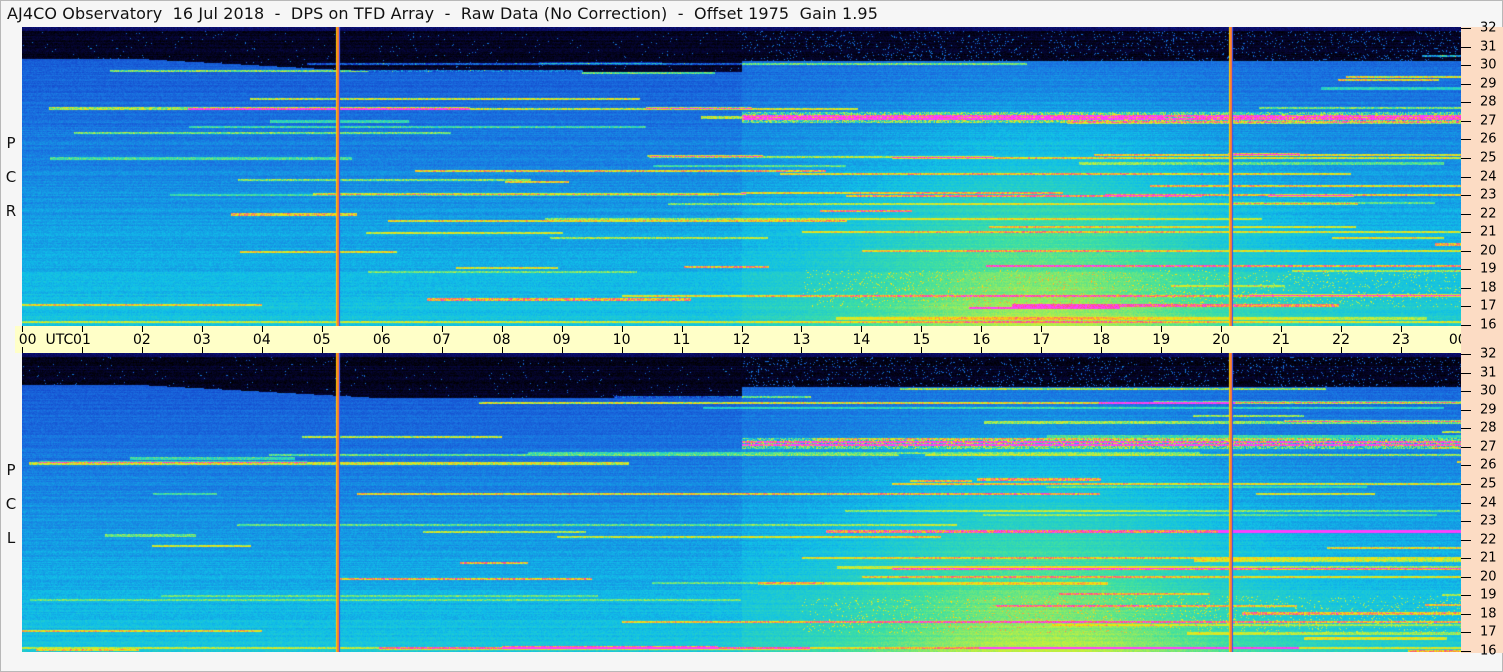  I want to click on time-tick-label: 19, so click(1161, 340).